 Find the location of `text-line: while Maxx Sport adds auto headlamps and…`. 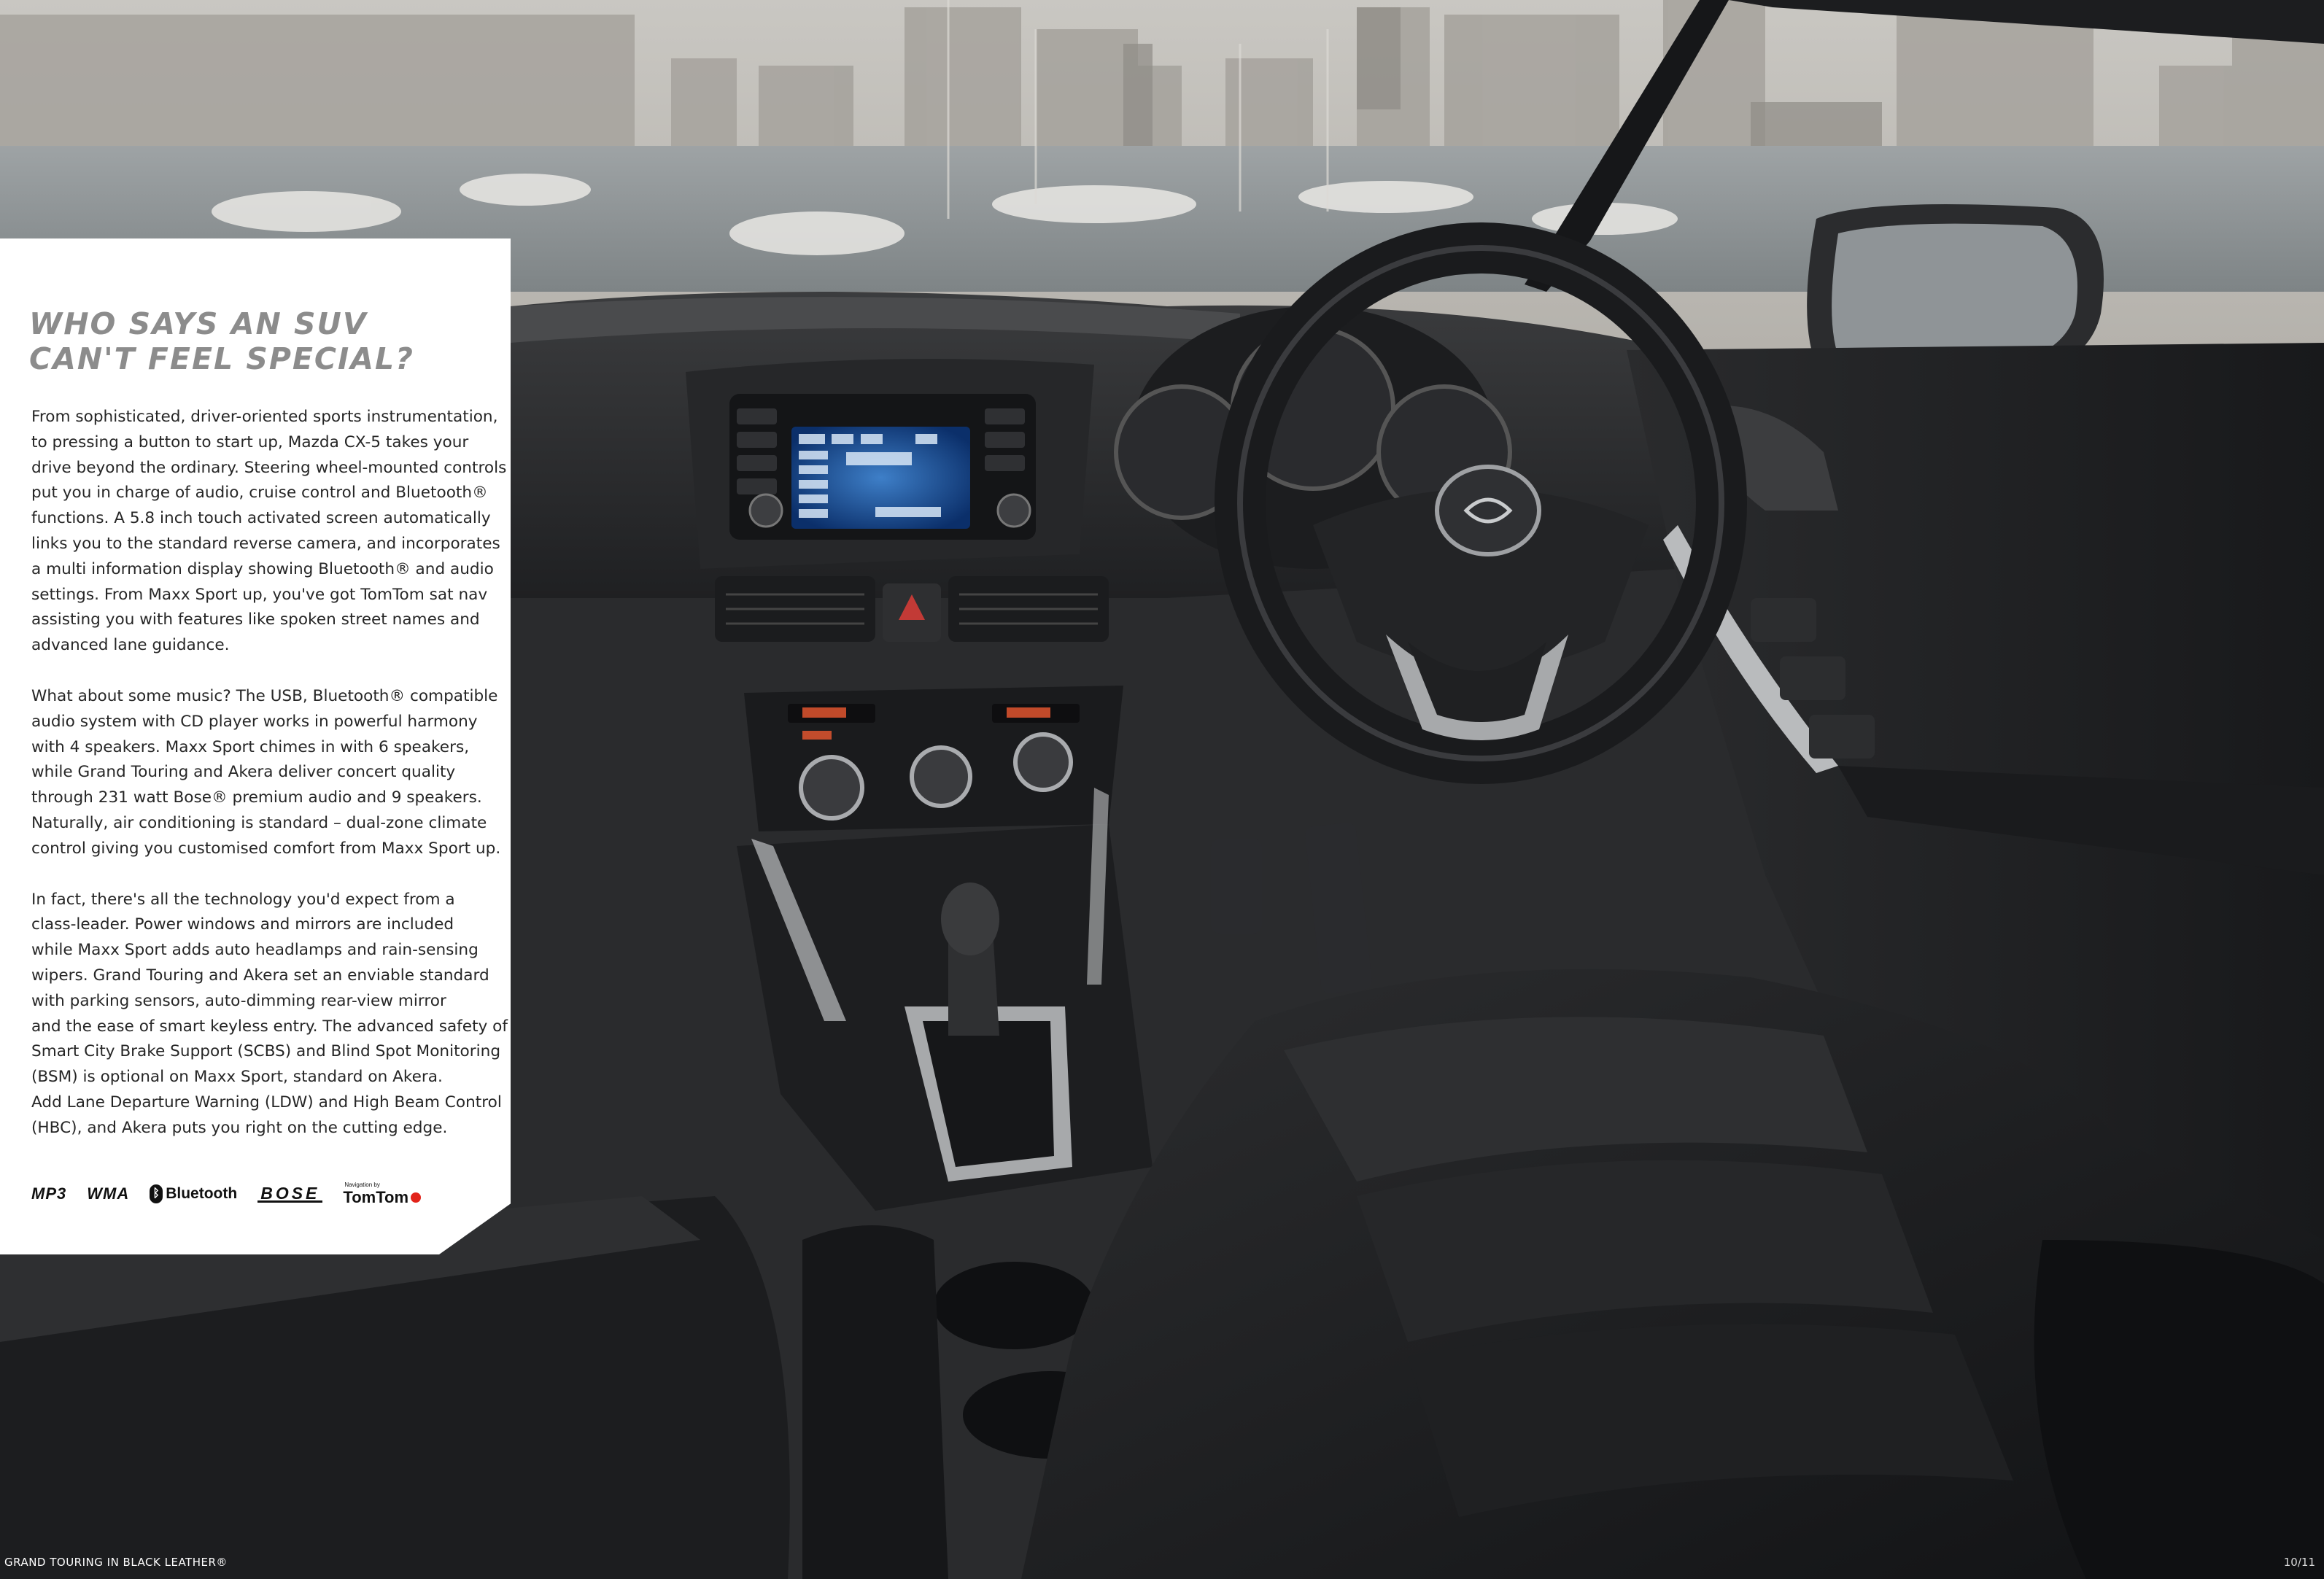

text-line: while Maxx Sport adds auto headlamps and… is located at coordinates (255, 950).